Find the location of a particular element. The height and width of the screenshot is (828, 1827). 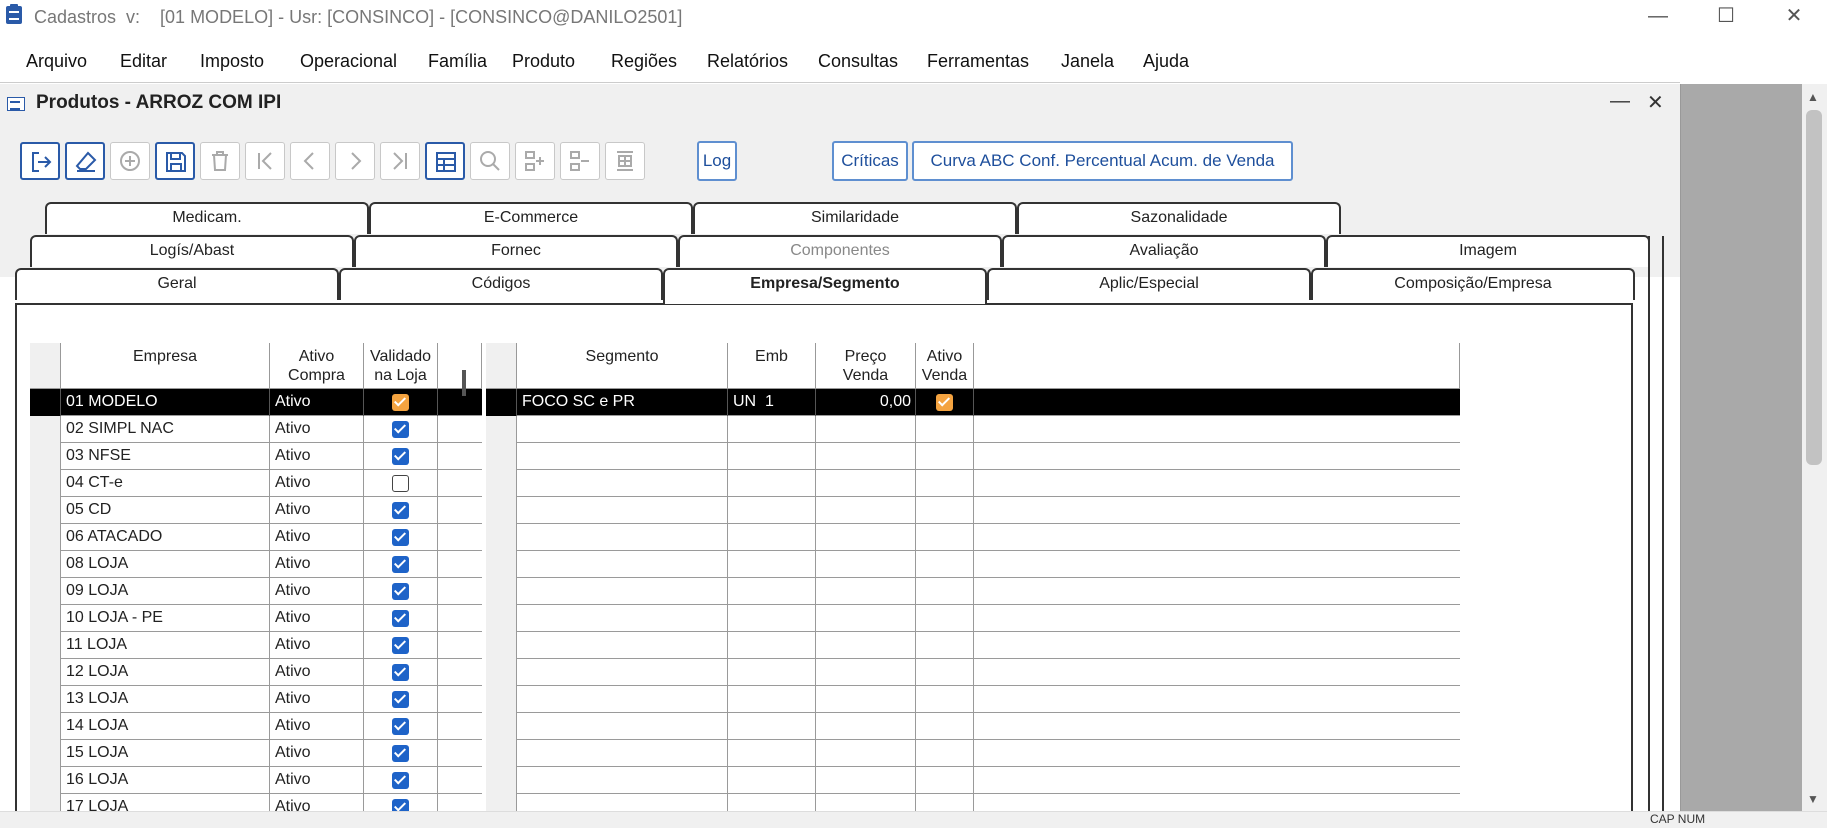

table-row: 16 LOJA Ativo is located at coordinates (256, 780).